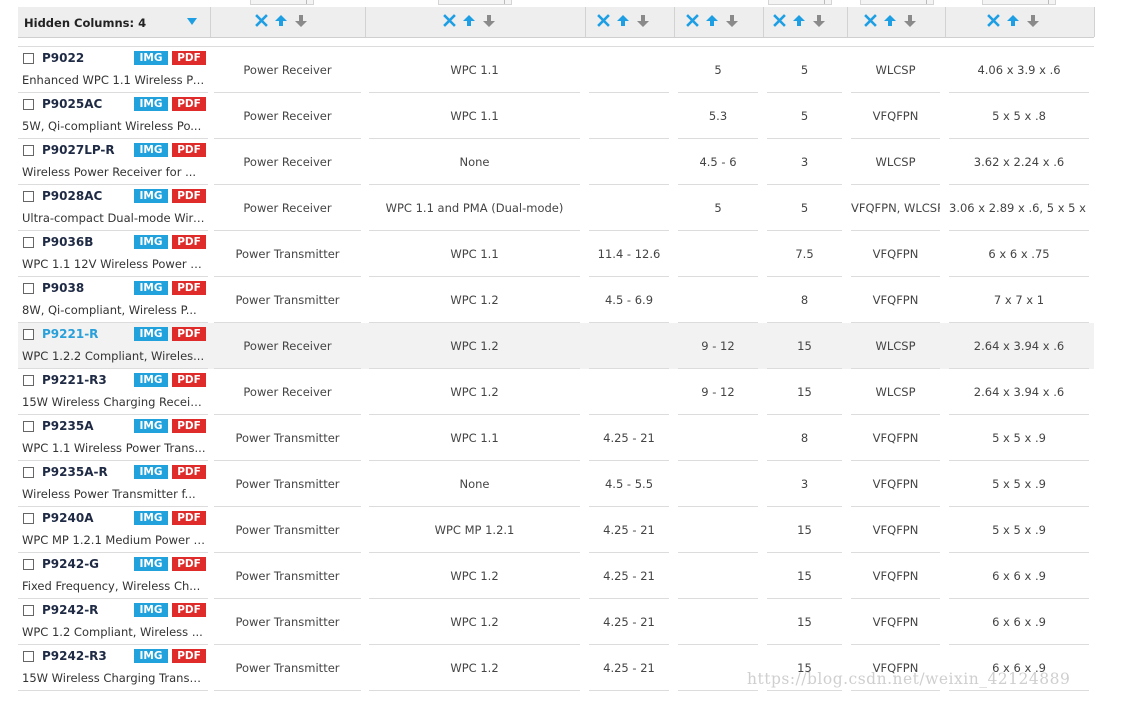 Image resolution: width=1130 pixels, height=701 pixels. What do you see at coordinates (475, 2) in the screenshot?
I see `filter-stub-standard` at bounding box center [475, 2].